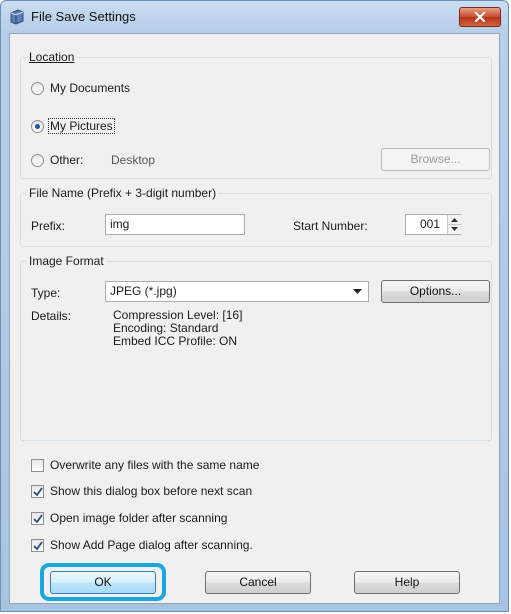 The width and height of the screenshot is (511, 614). What do you see at coordinates (83, 16) in the screenshot?
I see `window-title: File Save Settings` at bounding box center [83, 16].